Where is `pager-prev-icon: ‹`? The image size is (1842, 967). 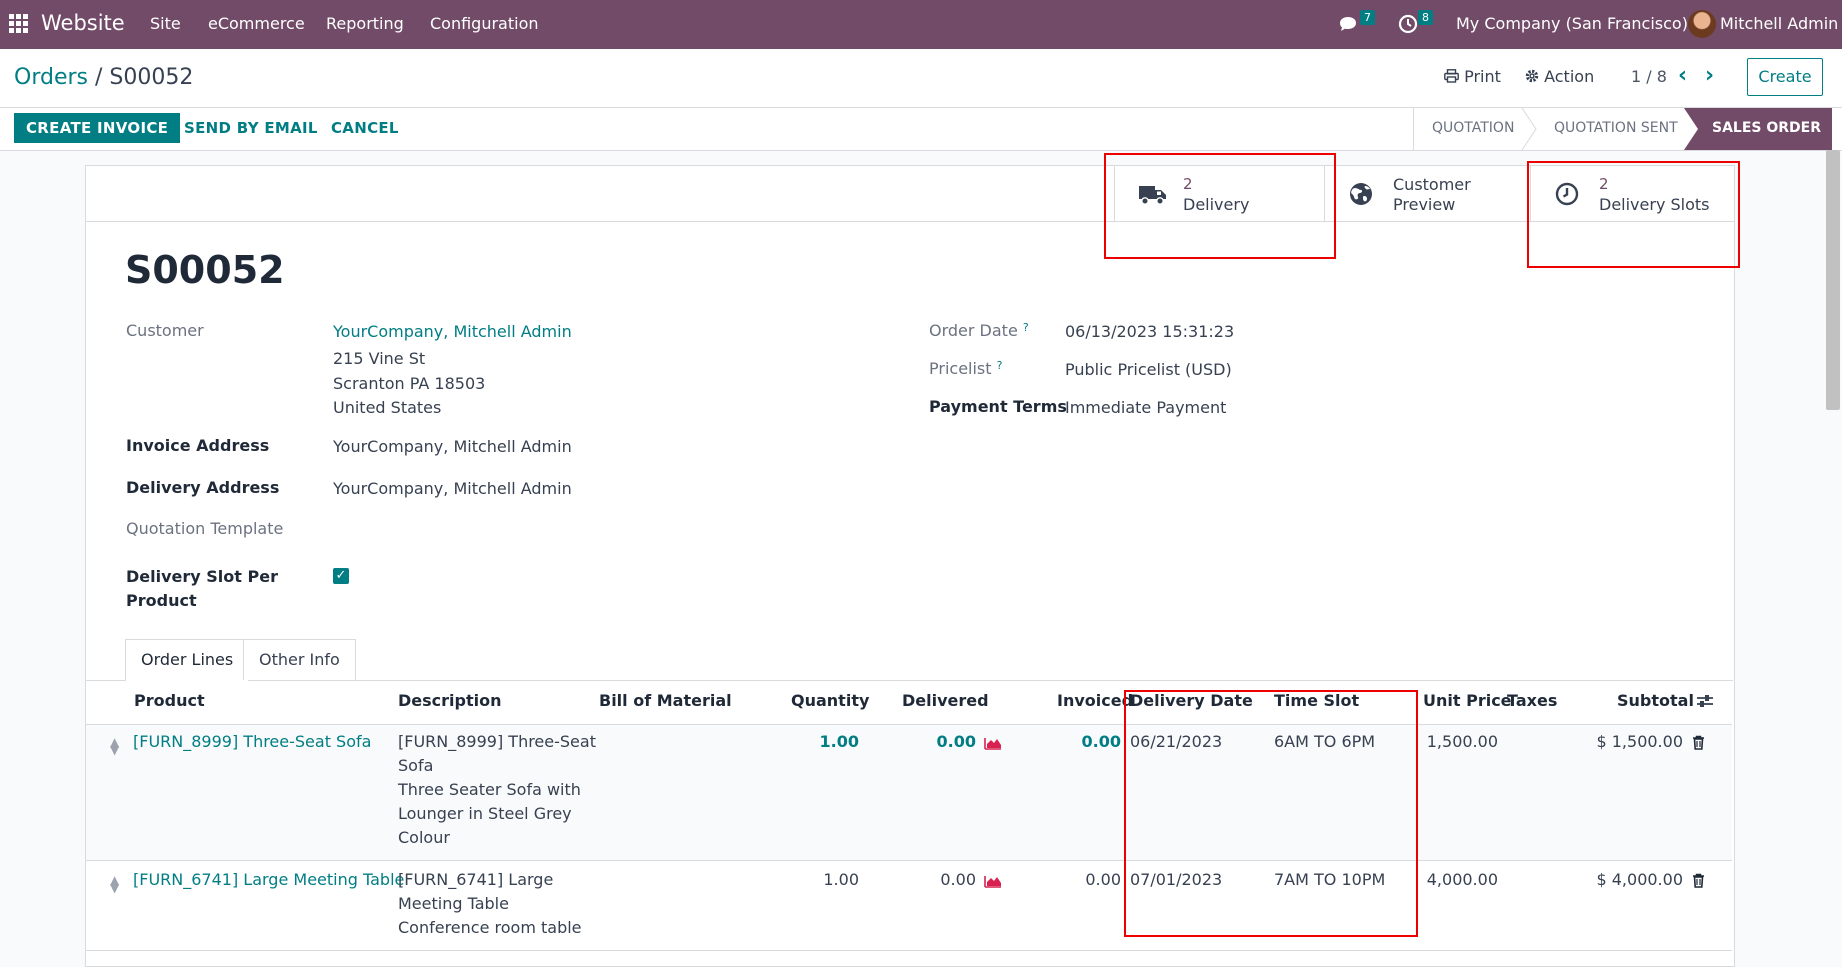
pager-prev-icon: ‹ is located at coordinates (1682, 75).